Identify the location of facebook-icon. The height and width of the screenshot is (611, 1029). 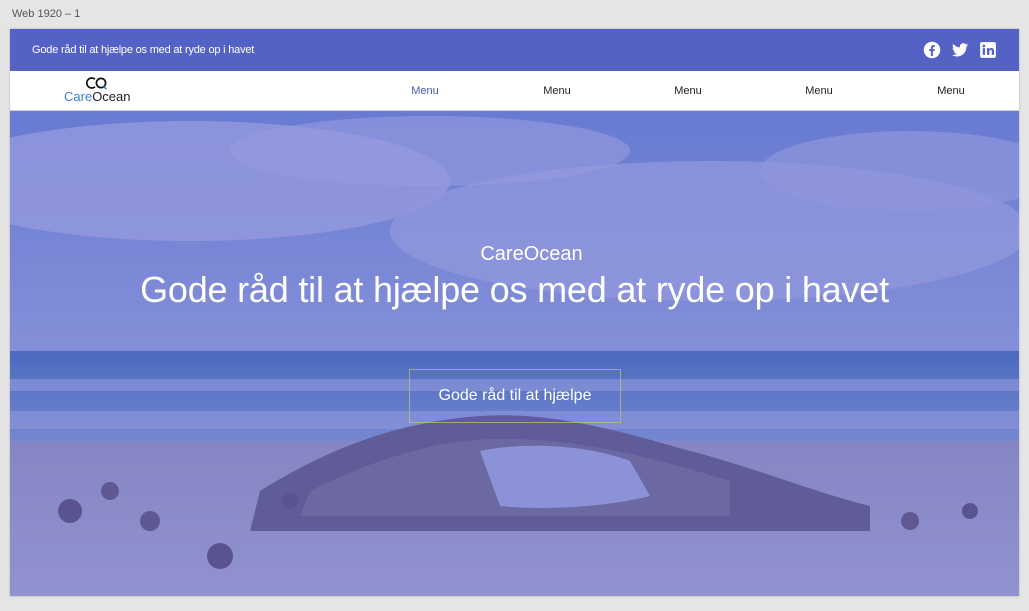
(932, 50).